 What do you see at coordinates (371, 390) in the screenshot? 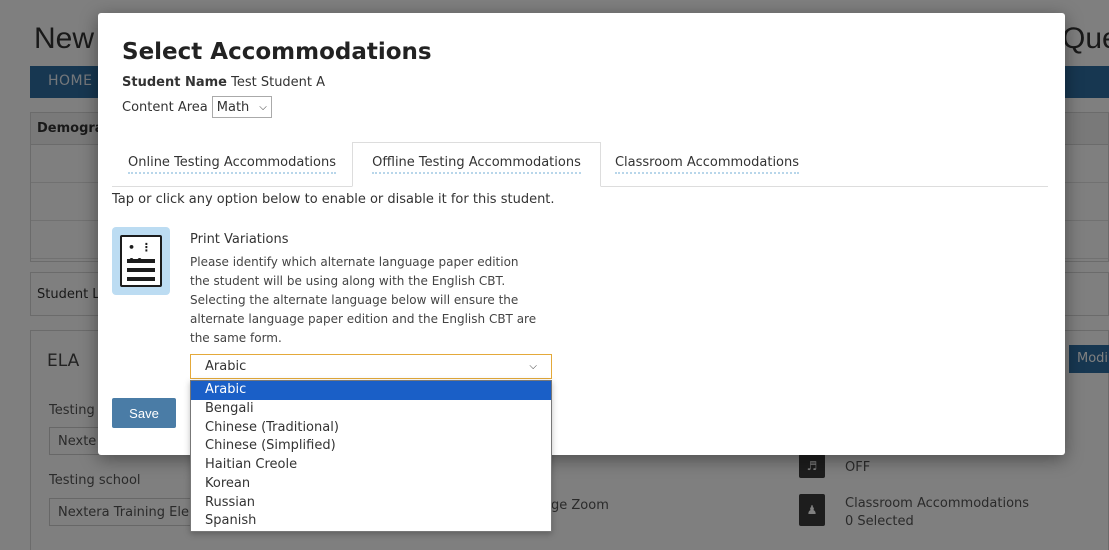
I see `language-option-arabic: Arabic` at bounding box center [371, 390].